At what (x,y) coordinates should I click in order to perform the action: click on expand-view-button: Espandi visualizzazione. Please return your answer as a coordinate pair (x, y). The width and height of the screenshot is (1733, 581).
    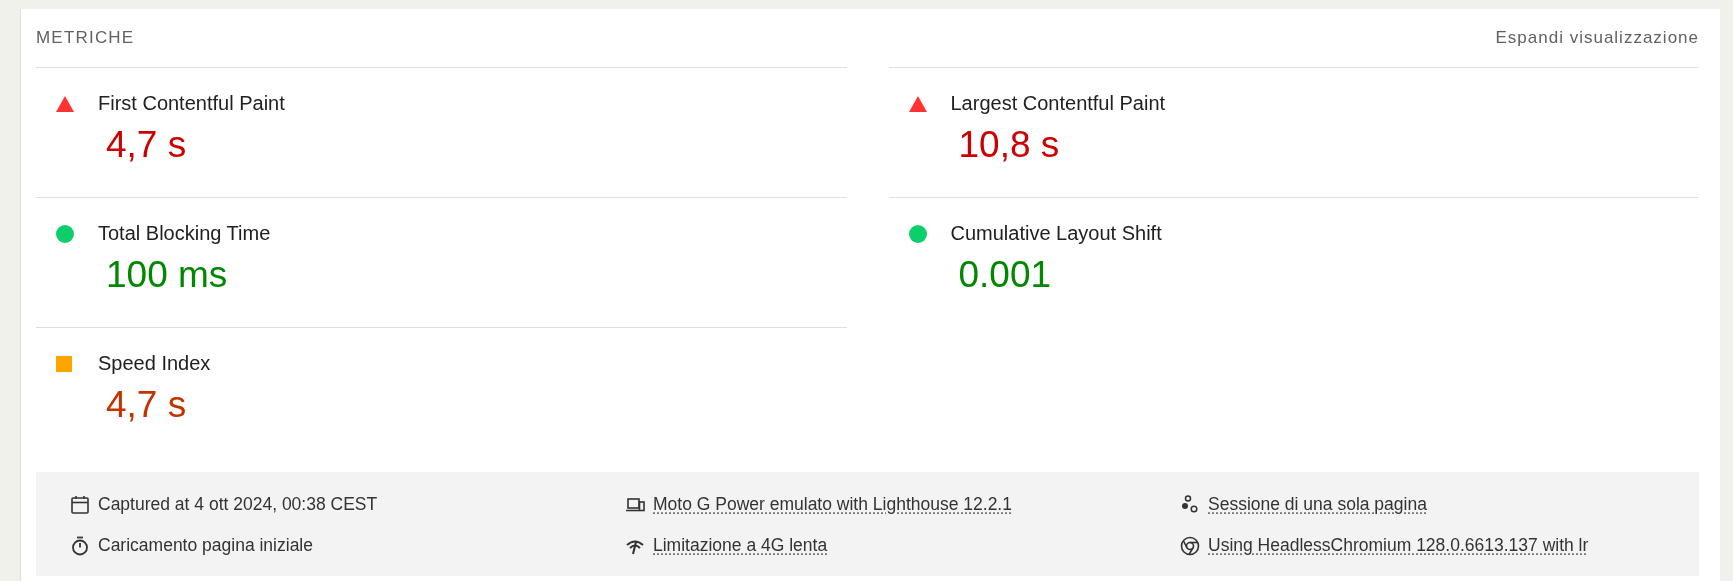
    Looking at the image, I should click on (1597, 38).